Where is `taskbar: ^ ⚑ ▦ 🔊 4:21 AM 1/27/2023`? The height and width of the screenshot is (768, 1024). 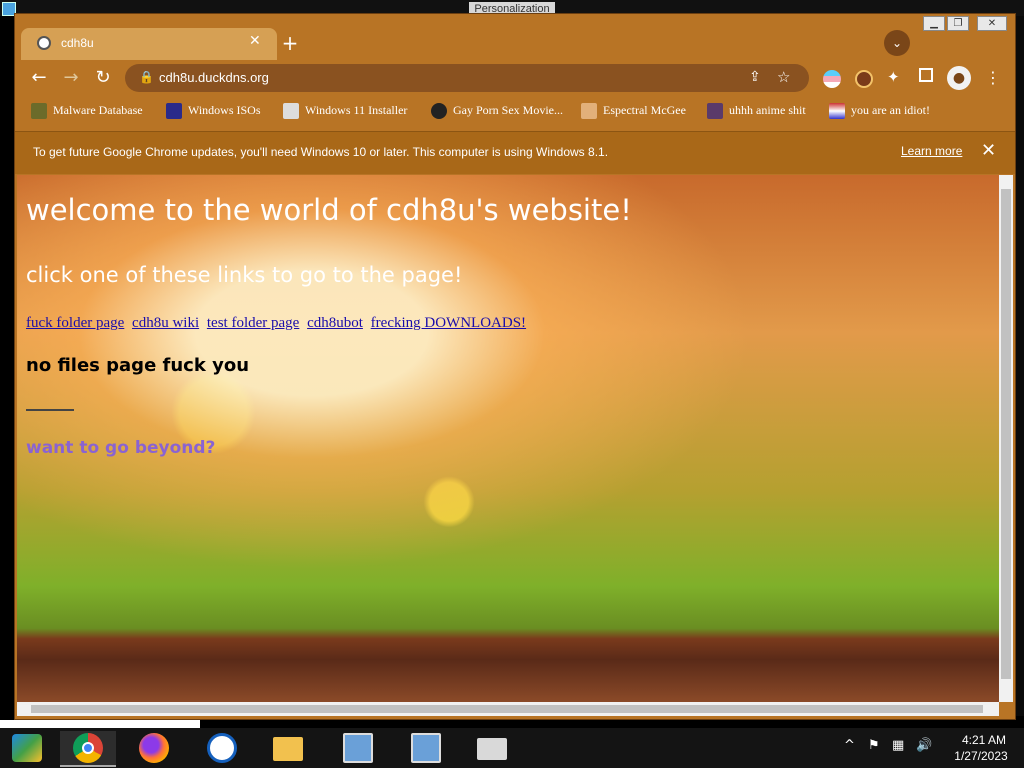
taskbar: ^ ⚑ ▦ 🔊 4:21 AM 1/27/2023 is located at coordinates (512, 748).